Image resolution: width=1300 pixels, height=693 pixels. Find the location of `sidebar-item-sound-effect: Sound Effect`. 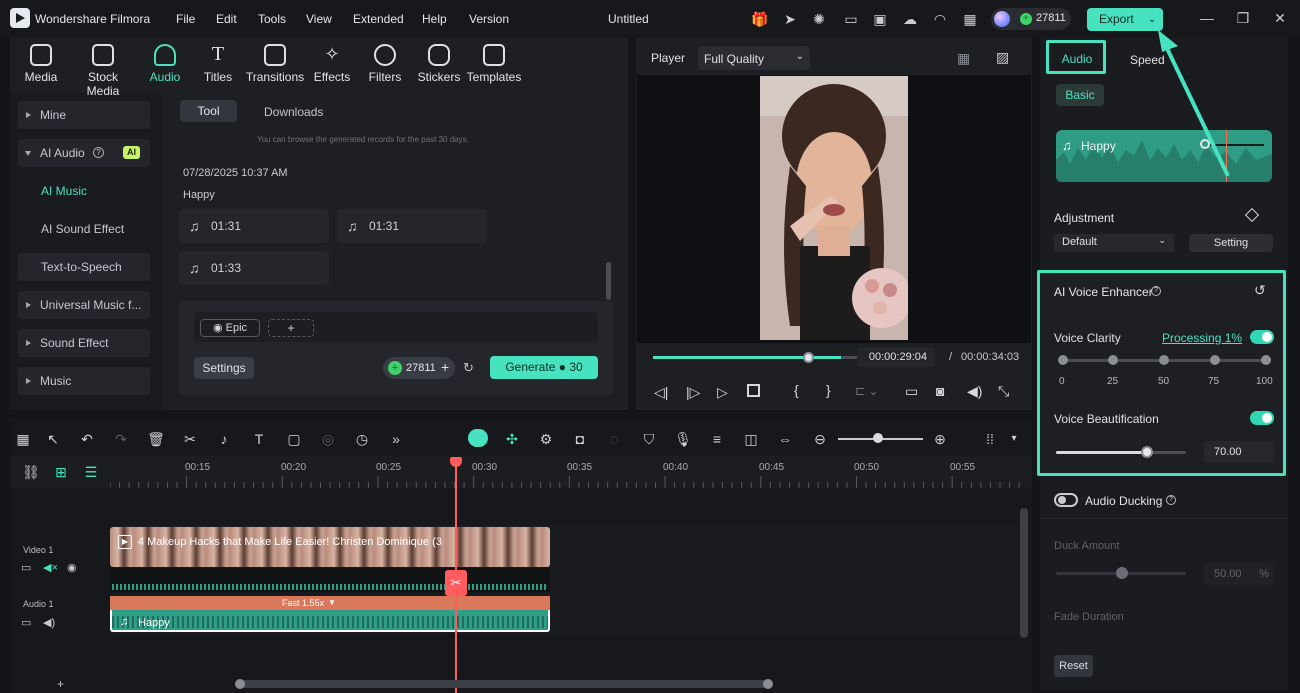

sidebar-item-sound-effect: Sound Effect is located at coordinates (84, 343).